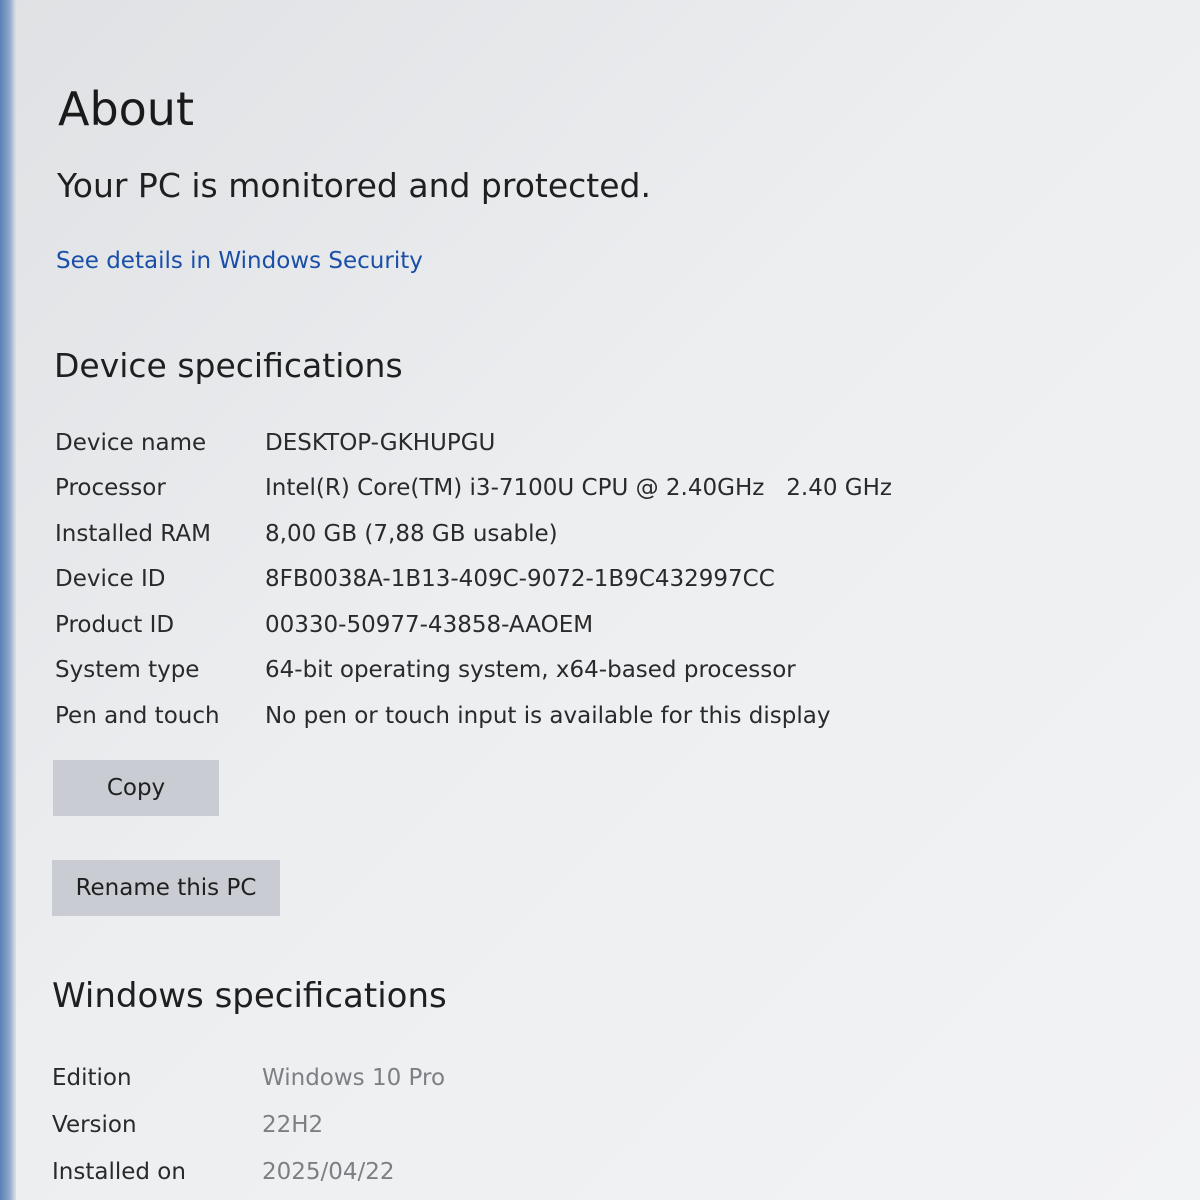 Image resolution: width=1200 pixels, height=1200 pixels. Describe the element at coordinates (239, 261) in the screenshot. I see `windows-security-link: See details in Windows Security` at that location.